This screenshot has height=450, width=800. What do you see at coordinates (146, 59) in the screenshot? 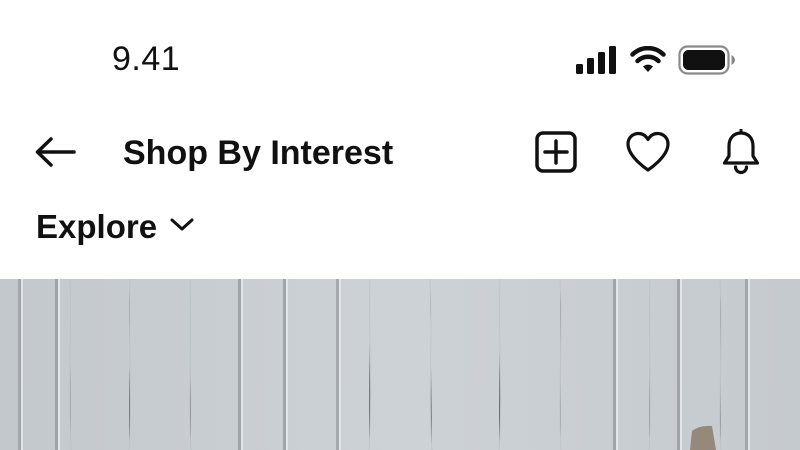
I see `status-time: 9.41` at bounding box center [146, 59].